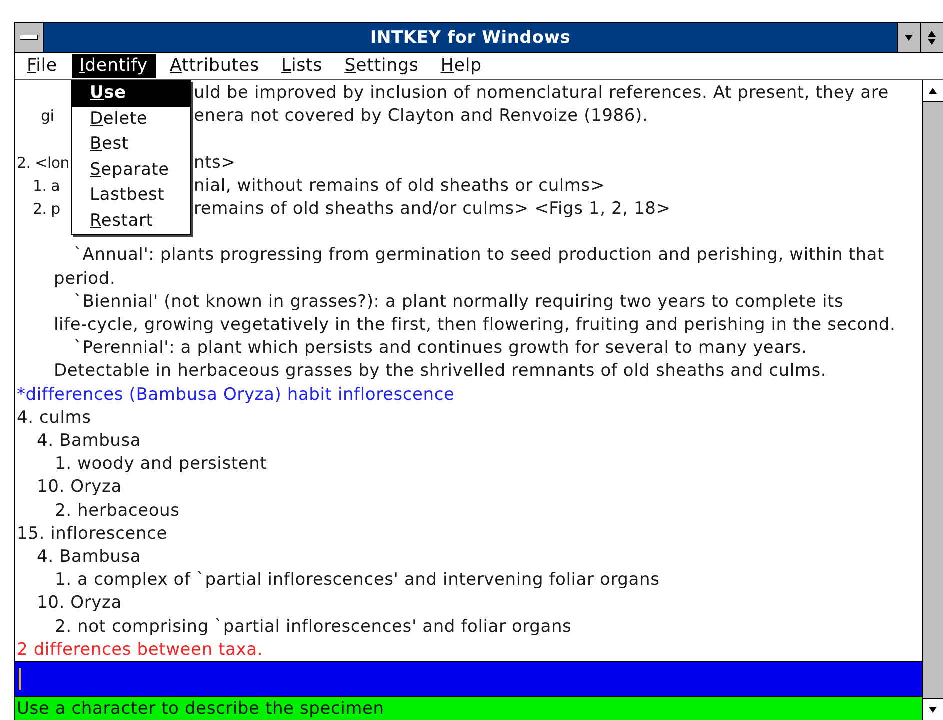 This screenshot has height=720, width=943. What do you see at coordinates (421, 116) in the screenshot?
I see `text-line: enera not covered by Clayton and Renvoize (1986).` at bounding box center [421, 116].